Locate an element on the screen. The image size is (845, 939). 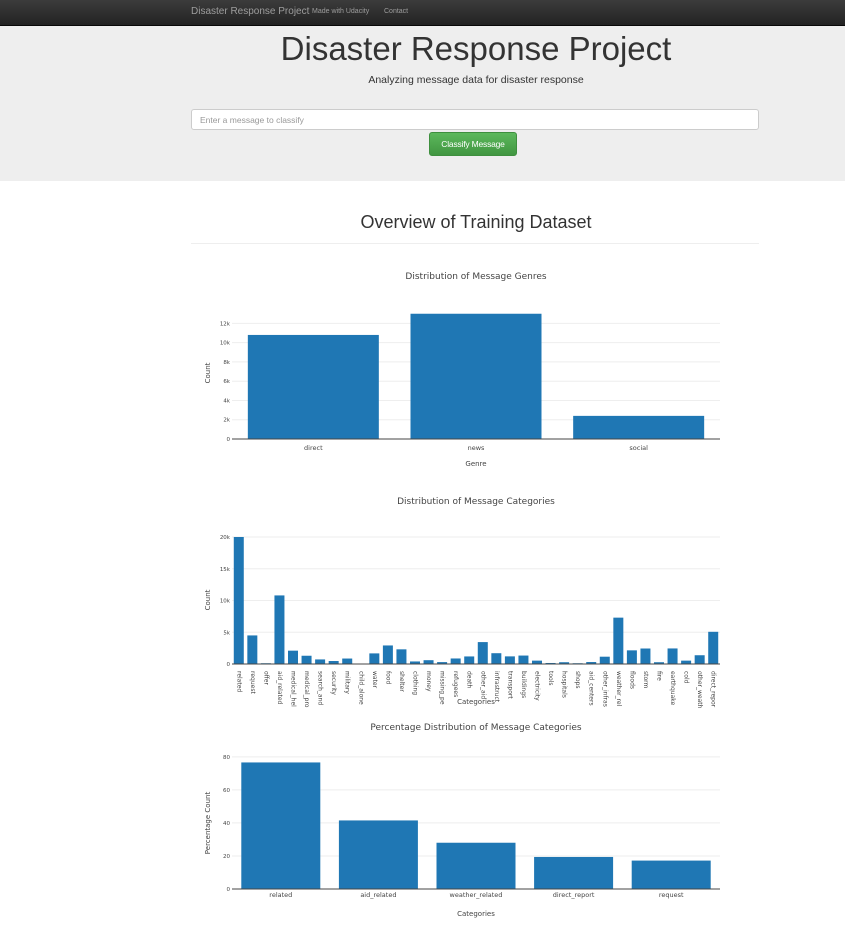
x-tick-label: buildings is located at coordinates (523, 684).